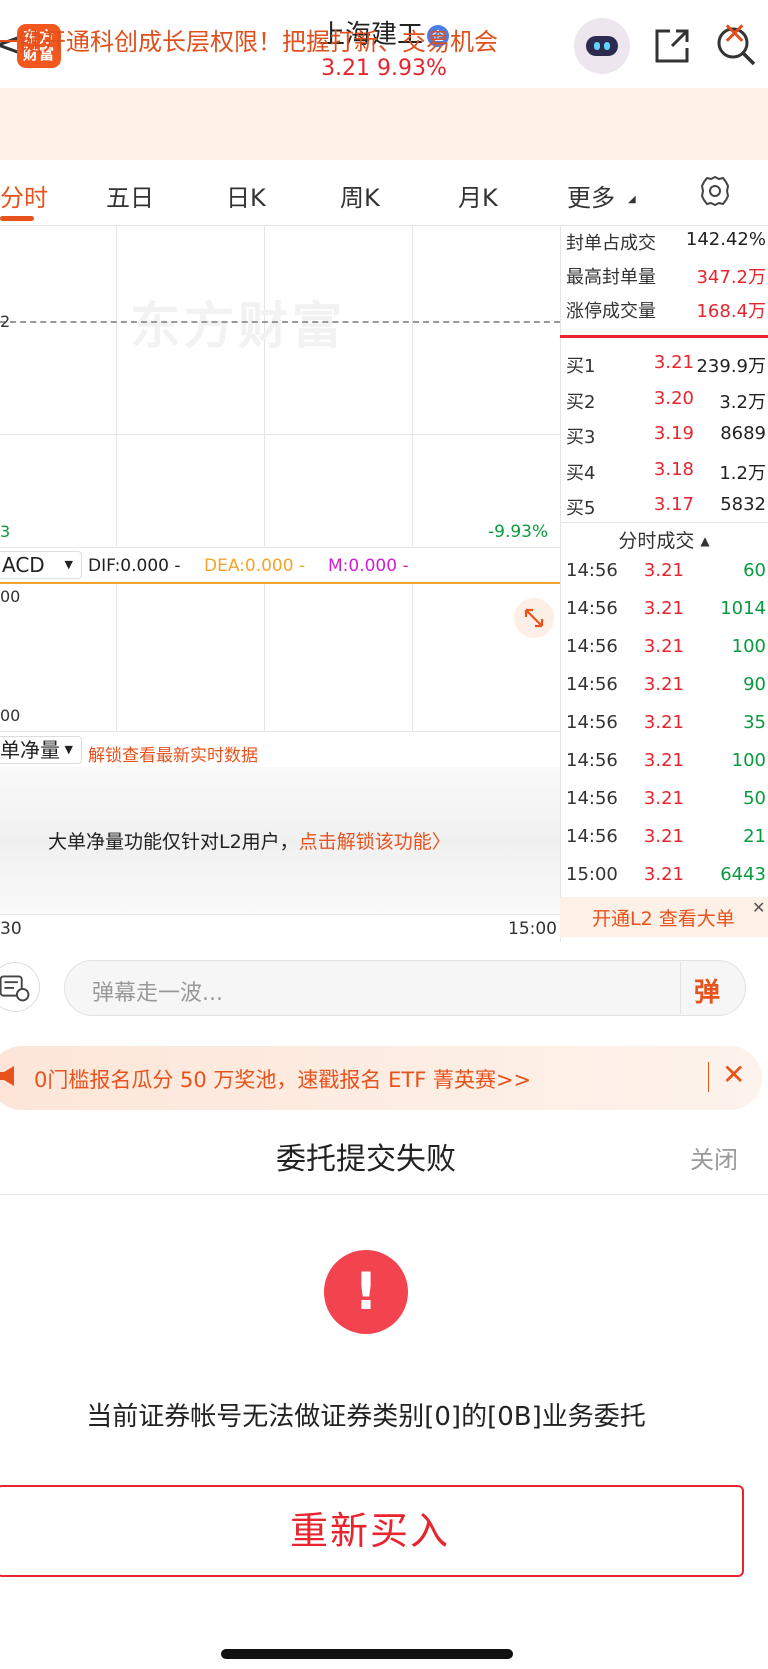 This screenshot has height=1669, width=768. What do you see at coordinates (581, 473) in the screenshot?
I see `bid-row-label: 买4` at bounding box center [581, 473].